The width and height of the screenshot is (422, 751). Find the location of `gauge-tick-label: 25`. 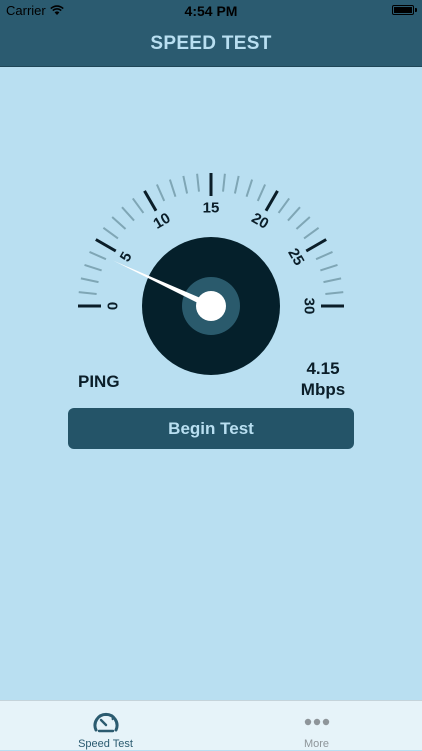

gauge-tick-label: 25 is located at coordinates (295, 257).